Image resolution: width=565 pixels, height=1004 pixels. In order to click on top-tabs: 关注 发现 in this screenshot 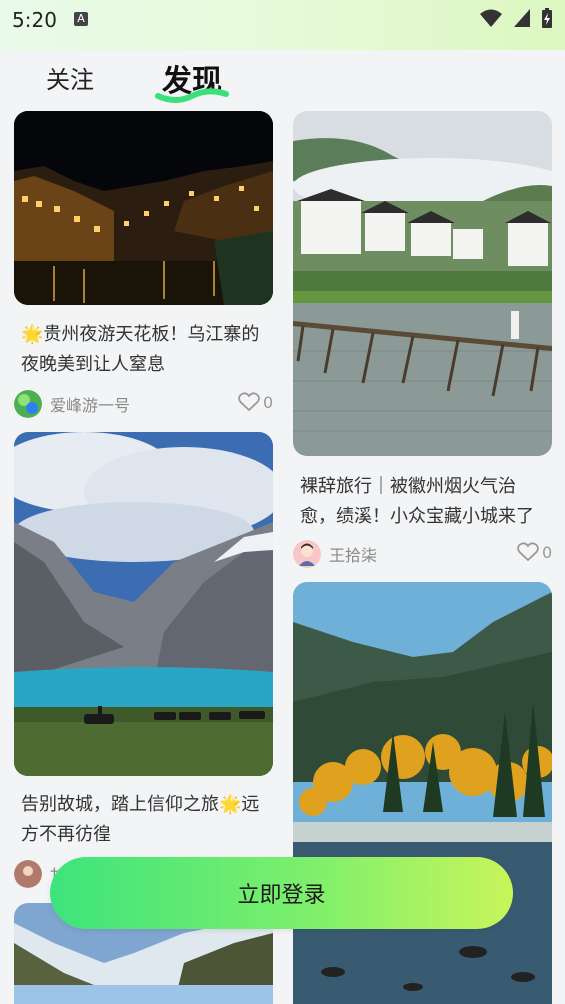, I will do `click(282, 80)`.